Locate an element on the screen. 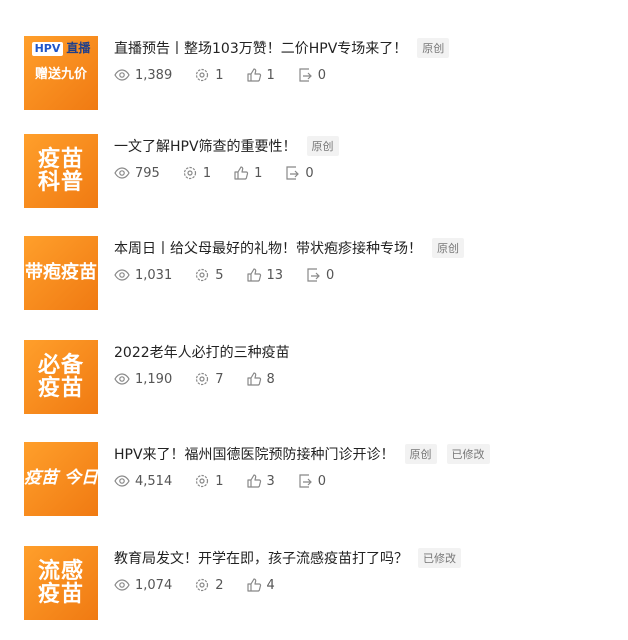  article-thumbnail: 疫苗 科普 is located at coordinates (61, 171).